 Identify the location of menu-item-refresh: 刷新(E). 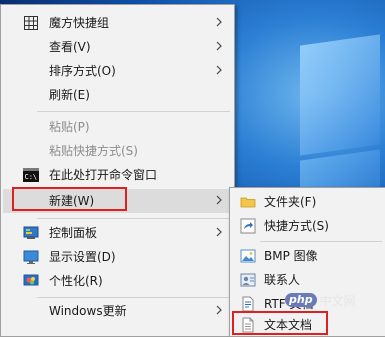
(117, 95).